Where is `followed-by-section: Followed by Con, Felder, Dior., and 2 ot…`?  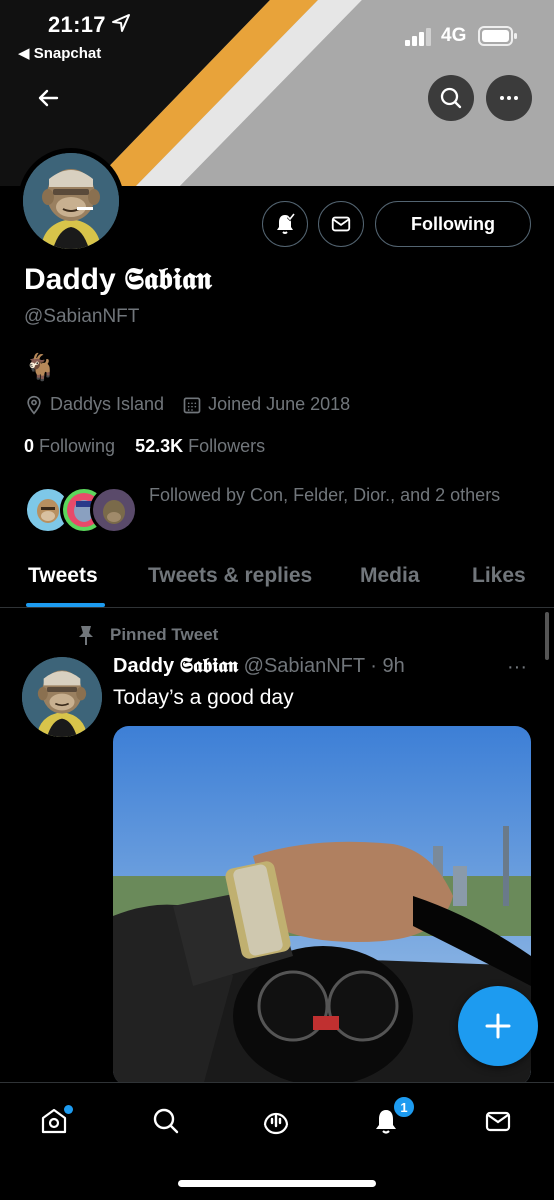
followed-by-section: Followed by Con, Felder, Dior., and 2 ot… is located at coordinates (284, 512).